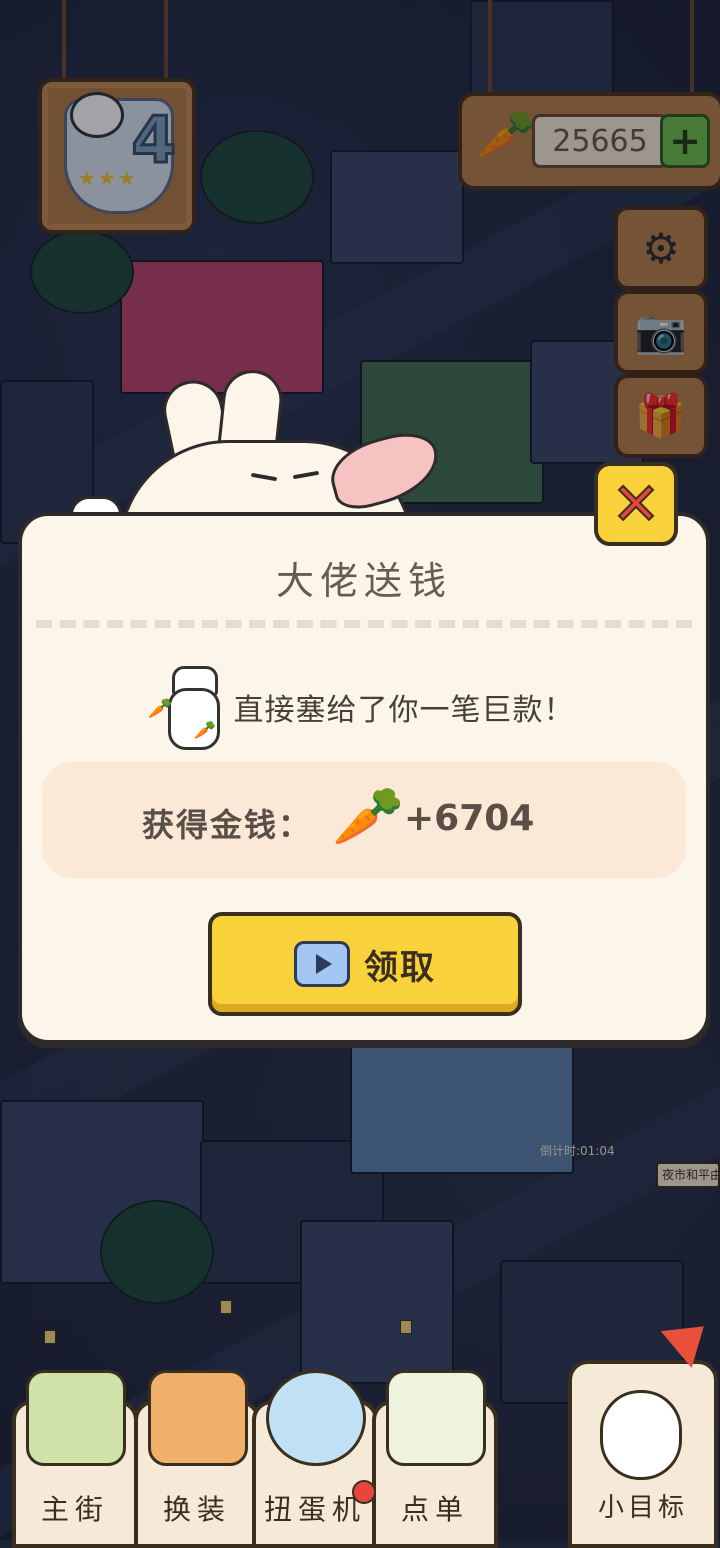  Describe the element at coordinates (227, 825) in the screenshot. I see `reward-label: 获得金钱：` at that location.